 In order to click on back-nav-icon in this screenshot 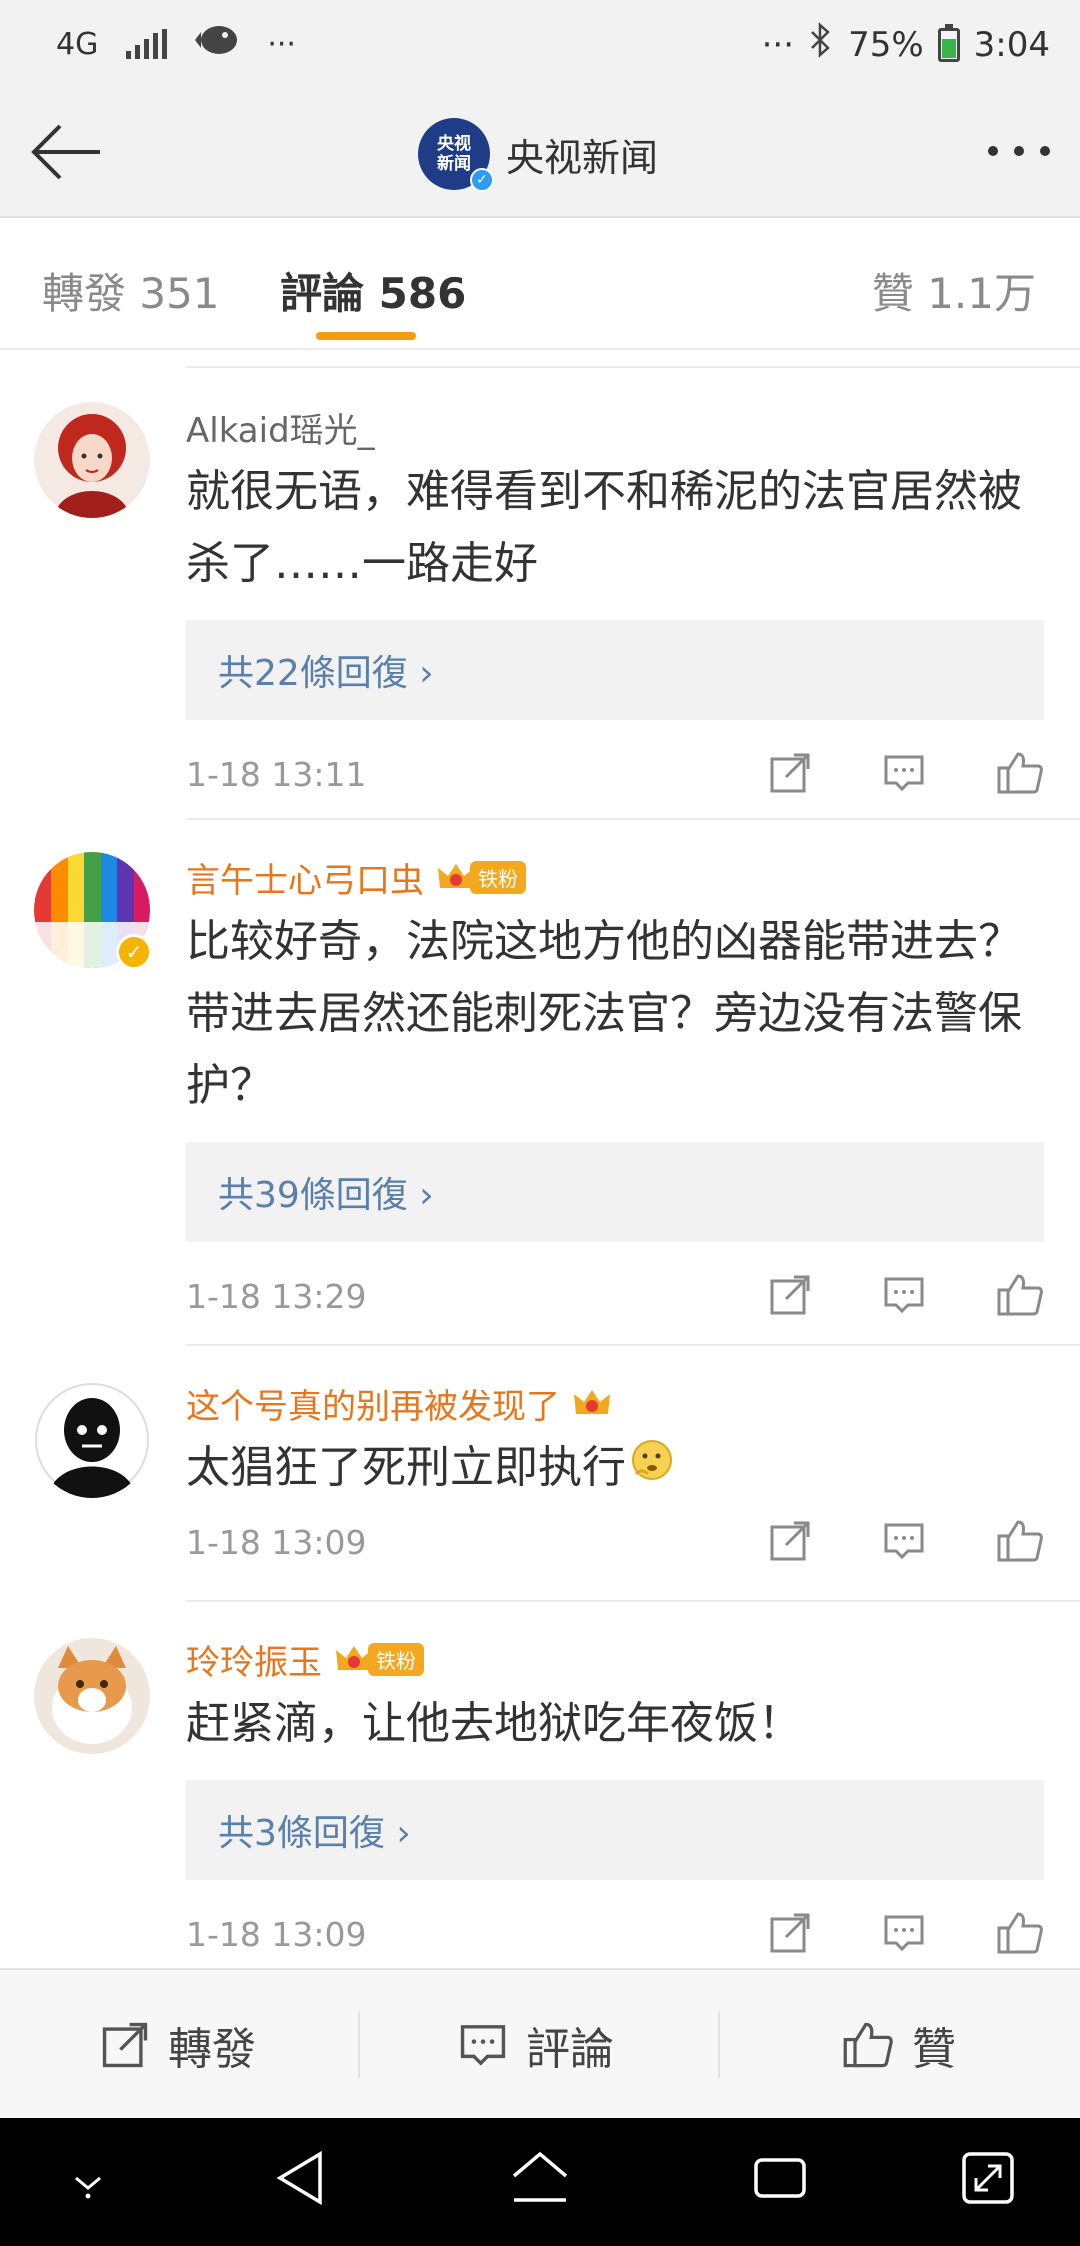, I will do `click(300, 2180)`.